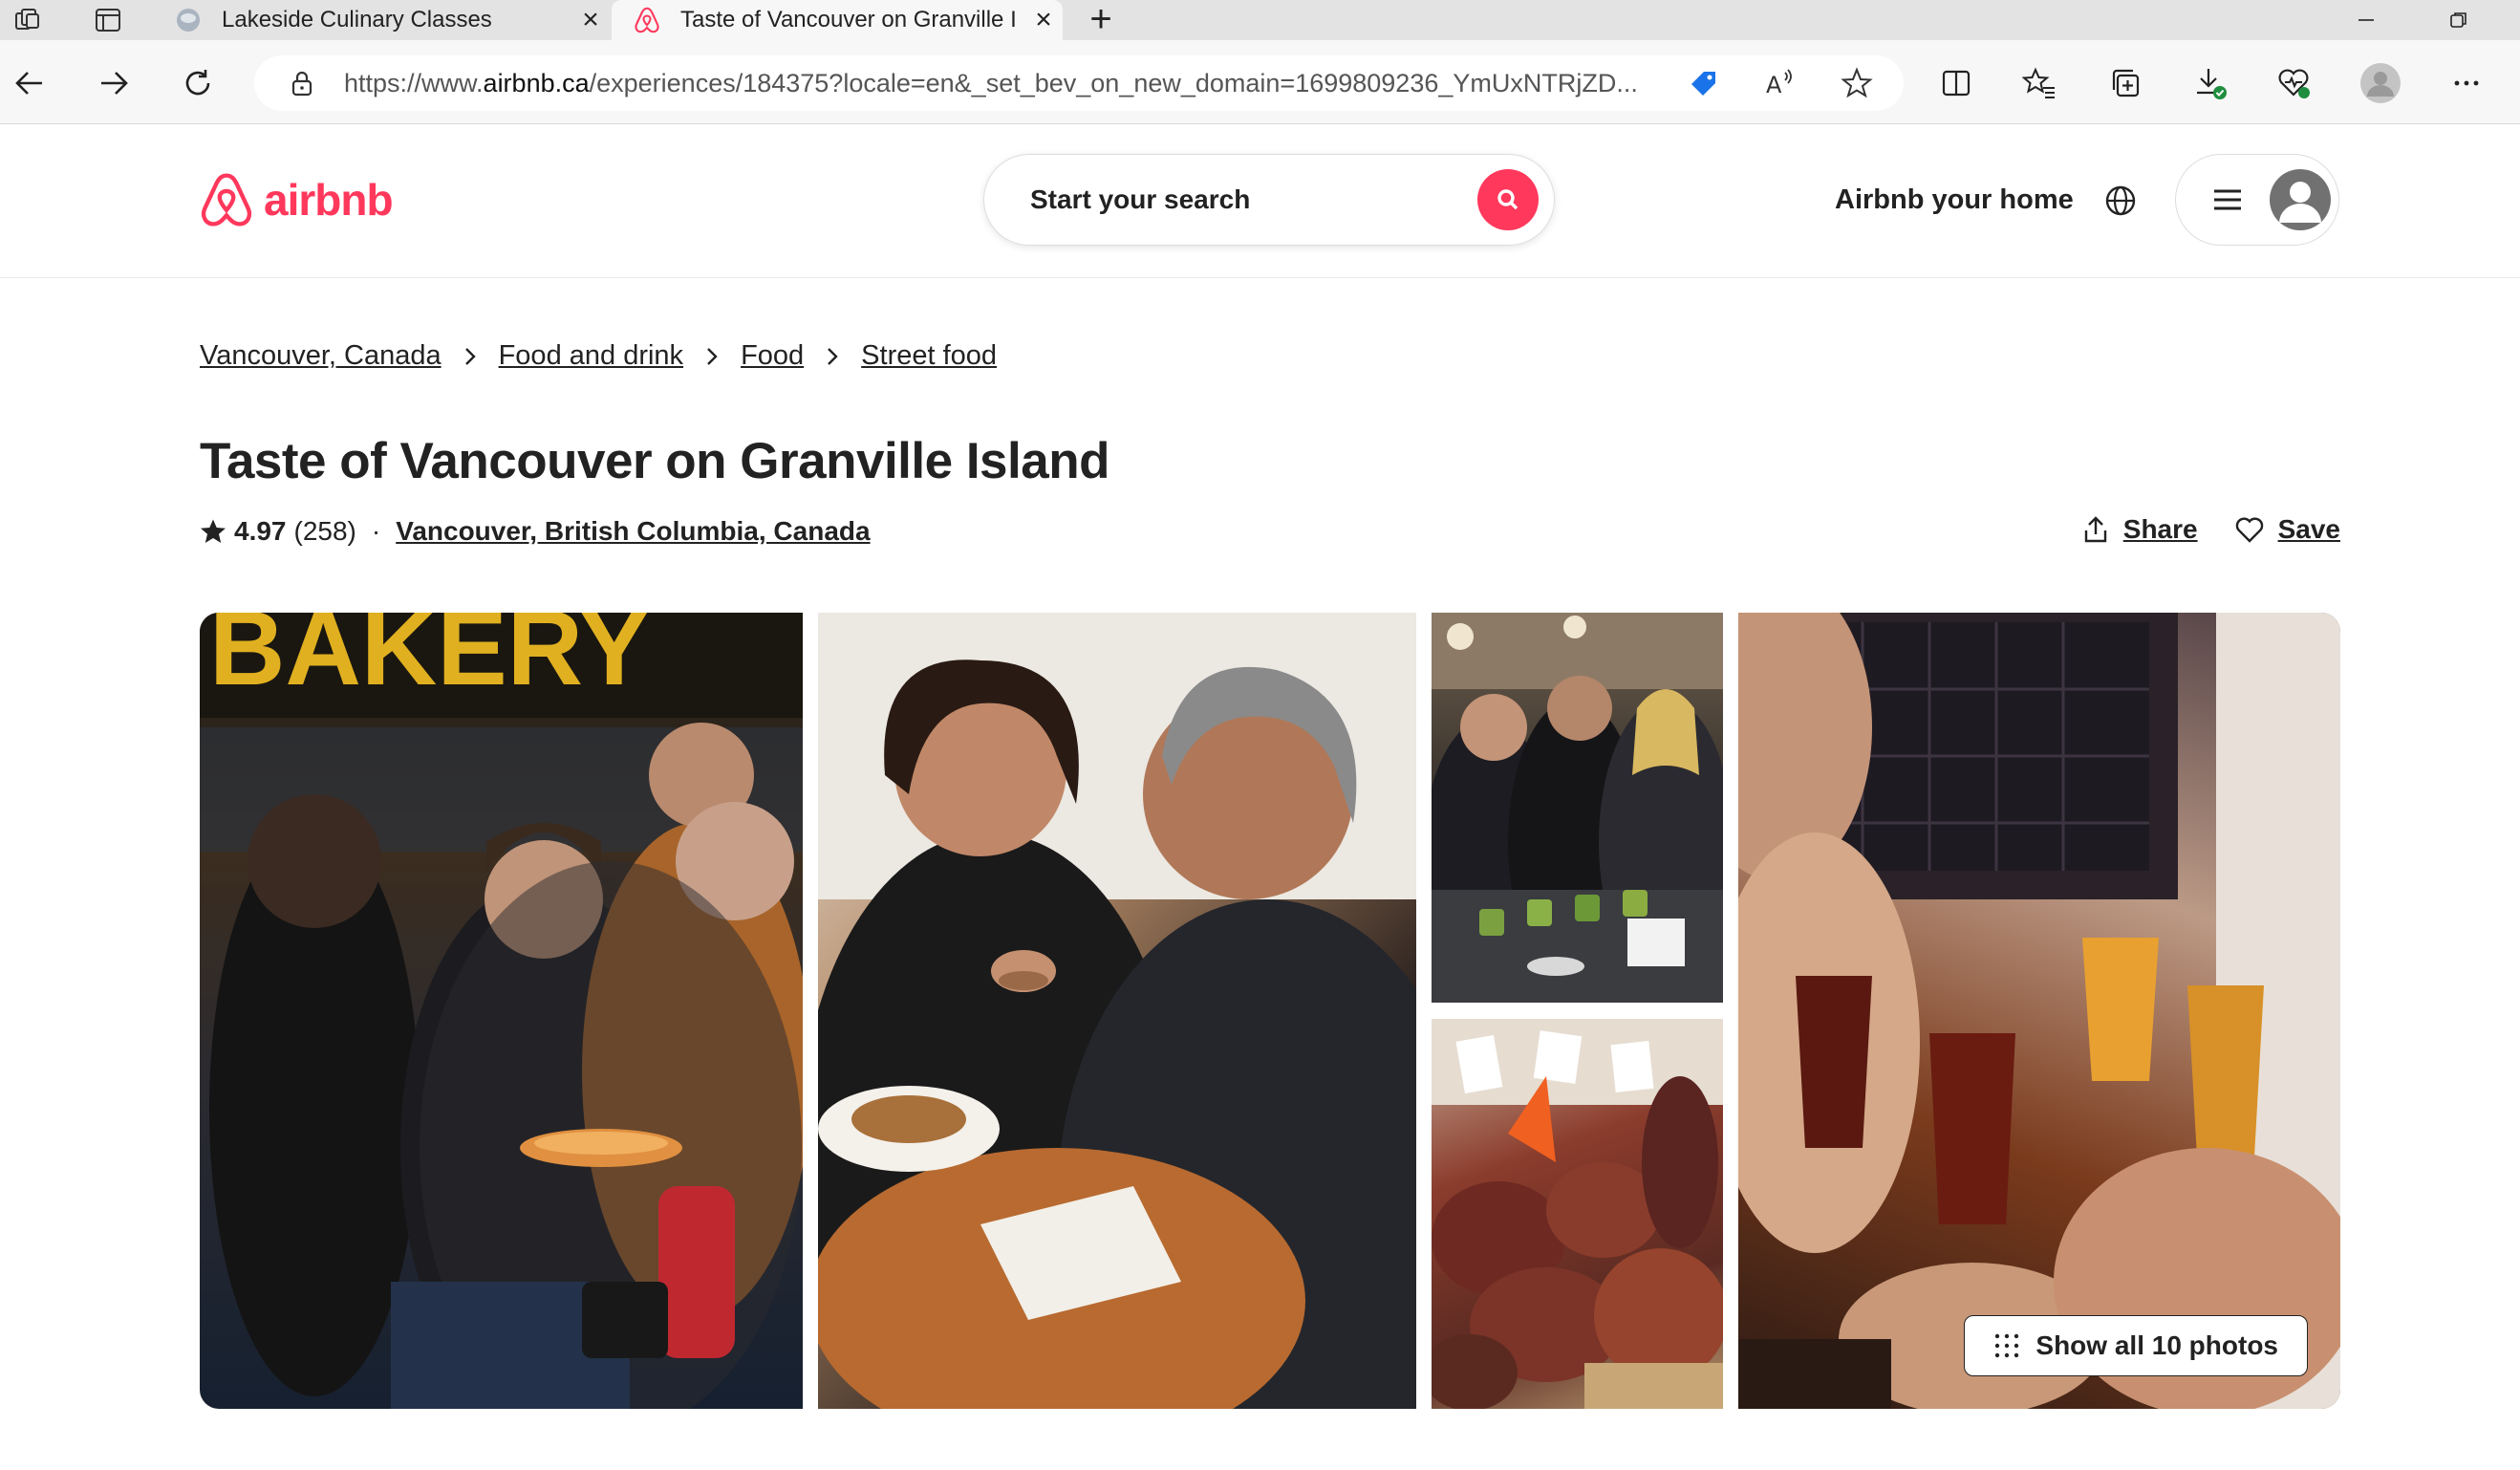 Image resolution: width=2520 pixels, height=1470 pixels. I want to click on show-all-photos-label: Show all 10 photos, so click(2156, 1345).